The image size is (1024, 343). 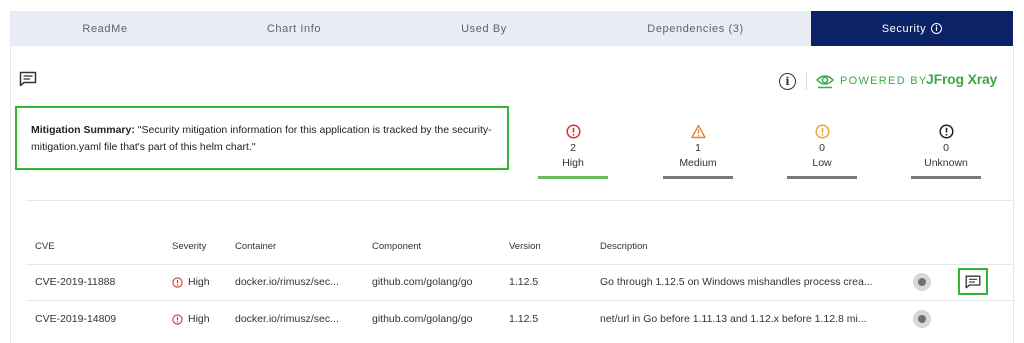 I want to click on column-header-description: Description, so click(x=624, y=246).